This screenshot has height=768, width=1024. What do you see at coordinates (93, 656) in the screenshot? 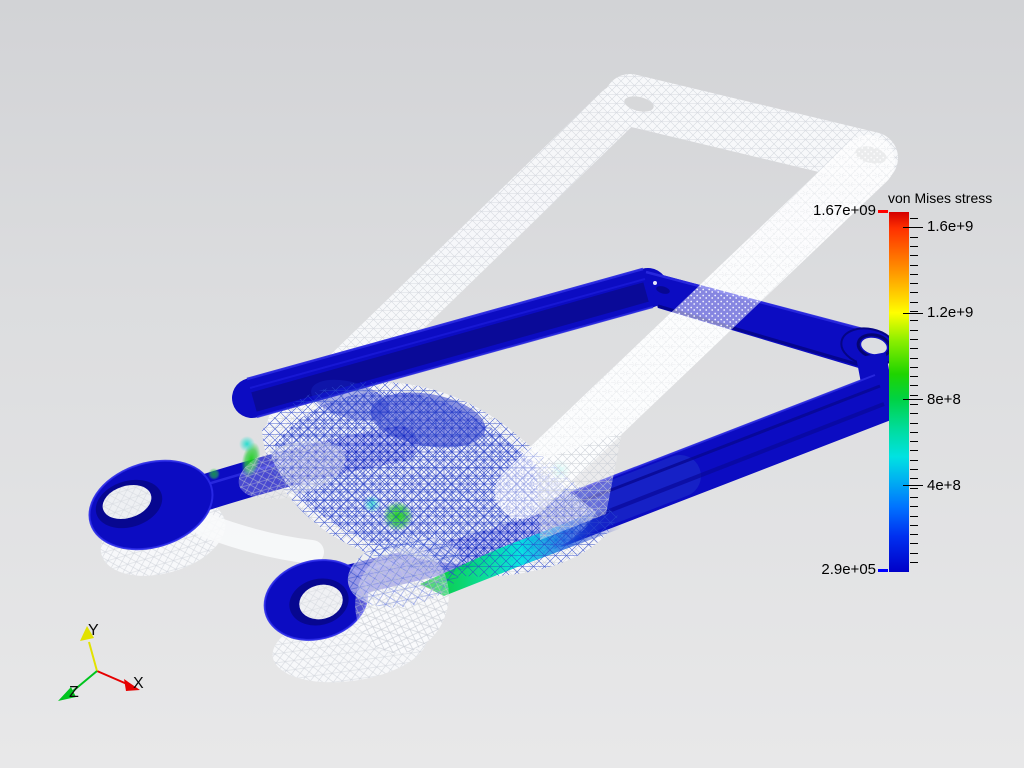
I see `axis-y-line` at bounding box center [93, 656].